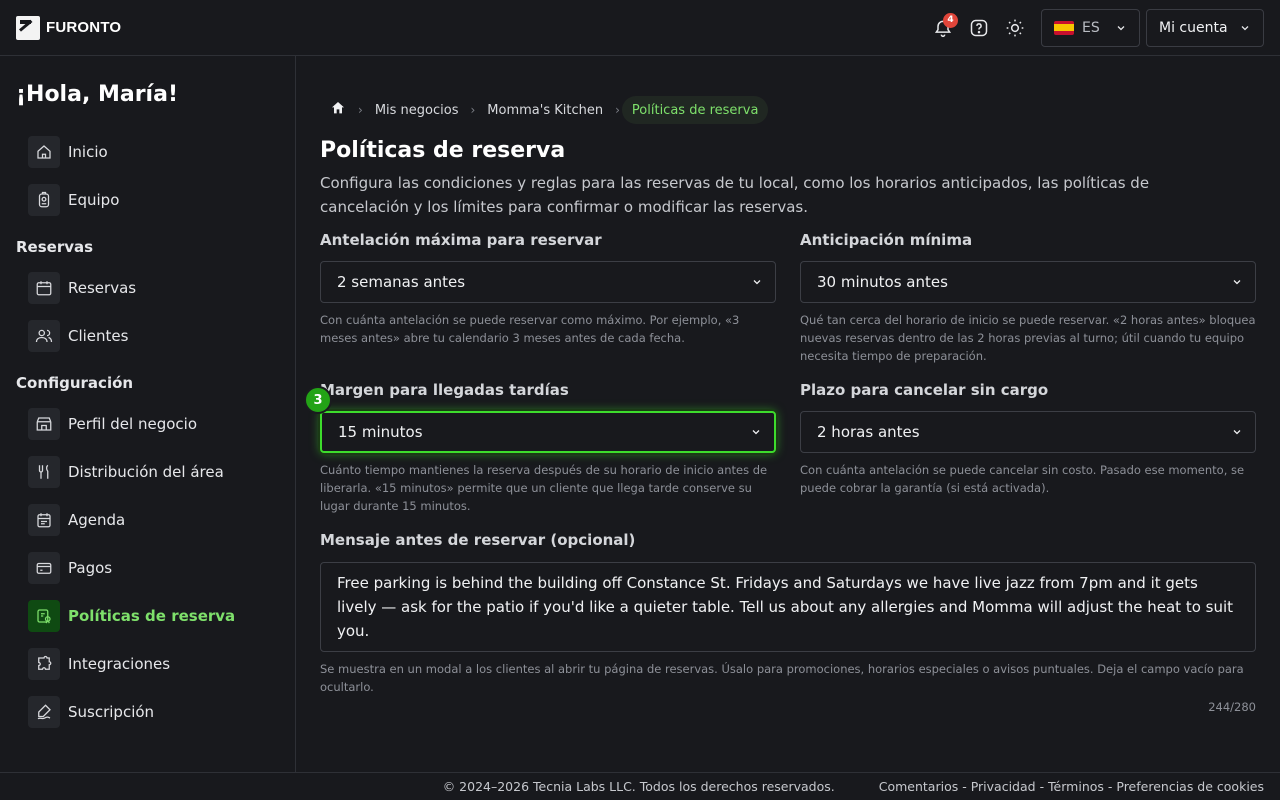 The width and height of the screenshot is (1280, 800). I want to click on sun-icon, so click(1015, 27).